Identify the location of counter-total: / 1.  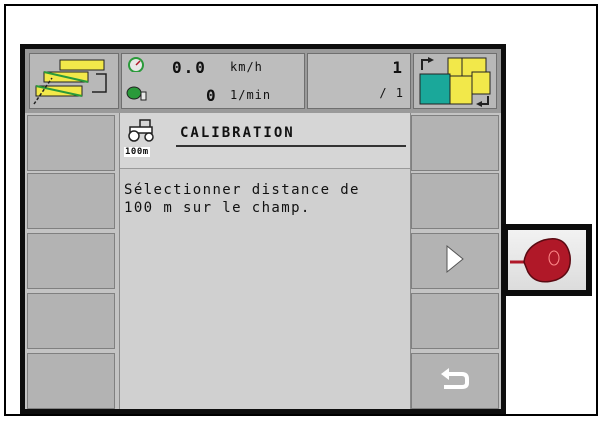
(391, 93).